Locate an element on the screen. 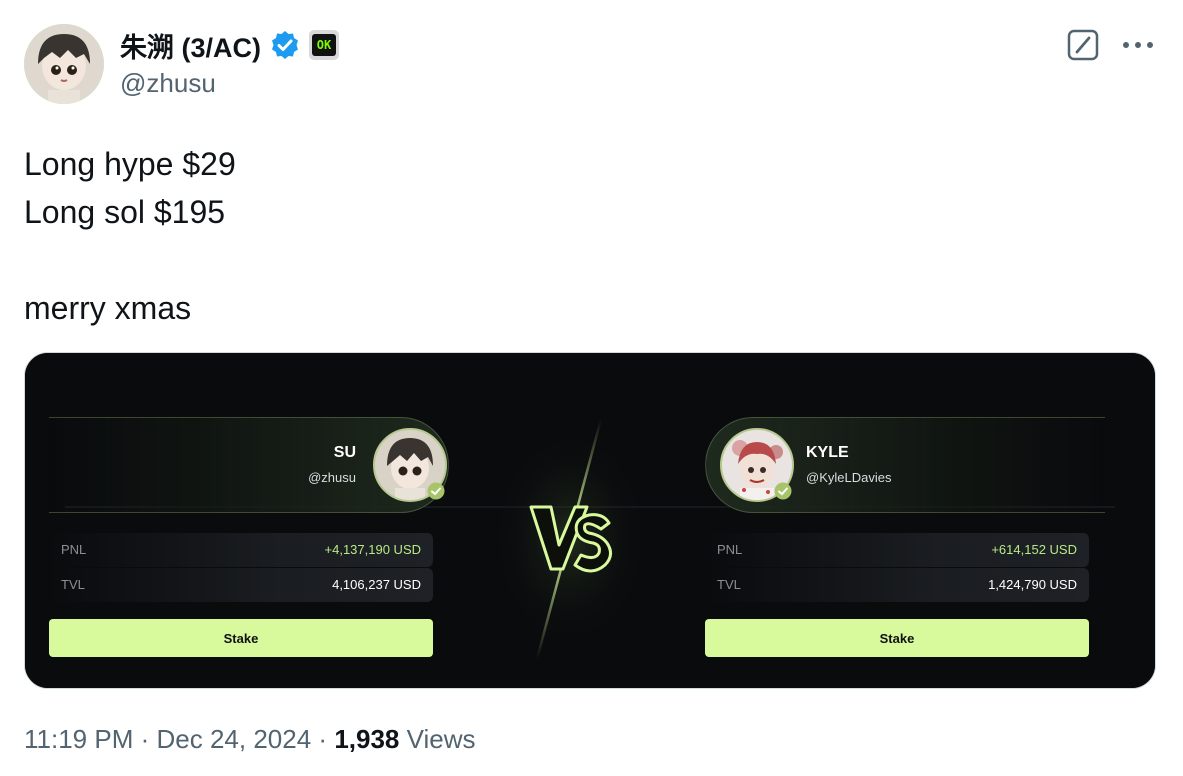  affiliate-badge-icon: OK is located at coordinates (324, 45).